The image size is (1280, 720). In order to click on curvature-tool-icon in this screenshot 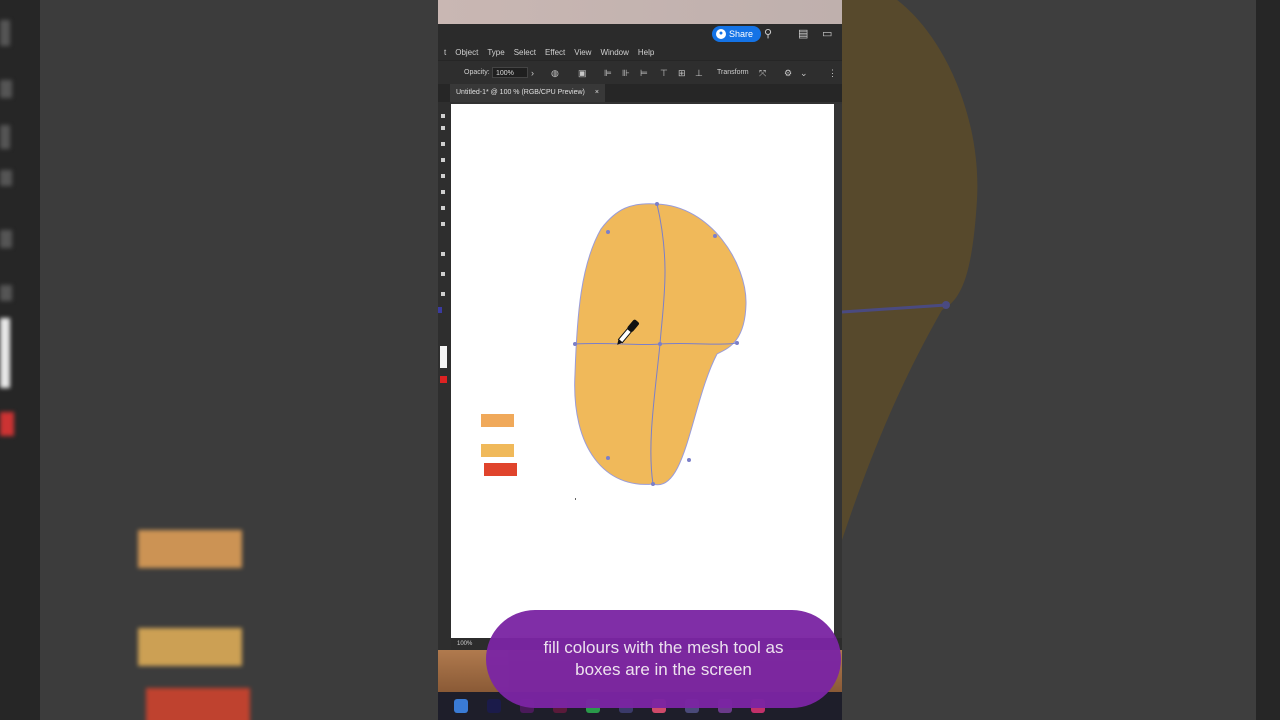, I will do `click(443, 160)`.